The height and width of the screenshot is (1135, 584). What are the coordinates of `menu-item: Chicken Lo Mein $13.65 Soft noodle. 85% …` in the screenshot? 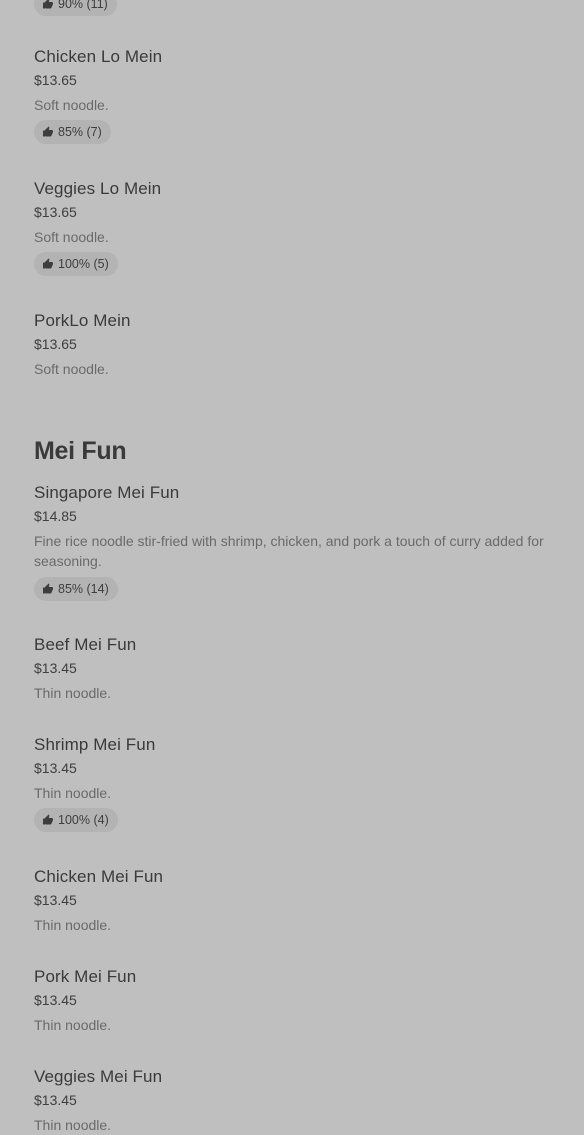 It's located at (300, 95).